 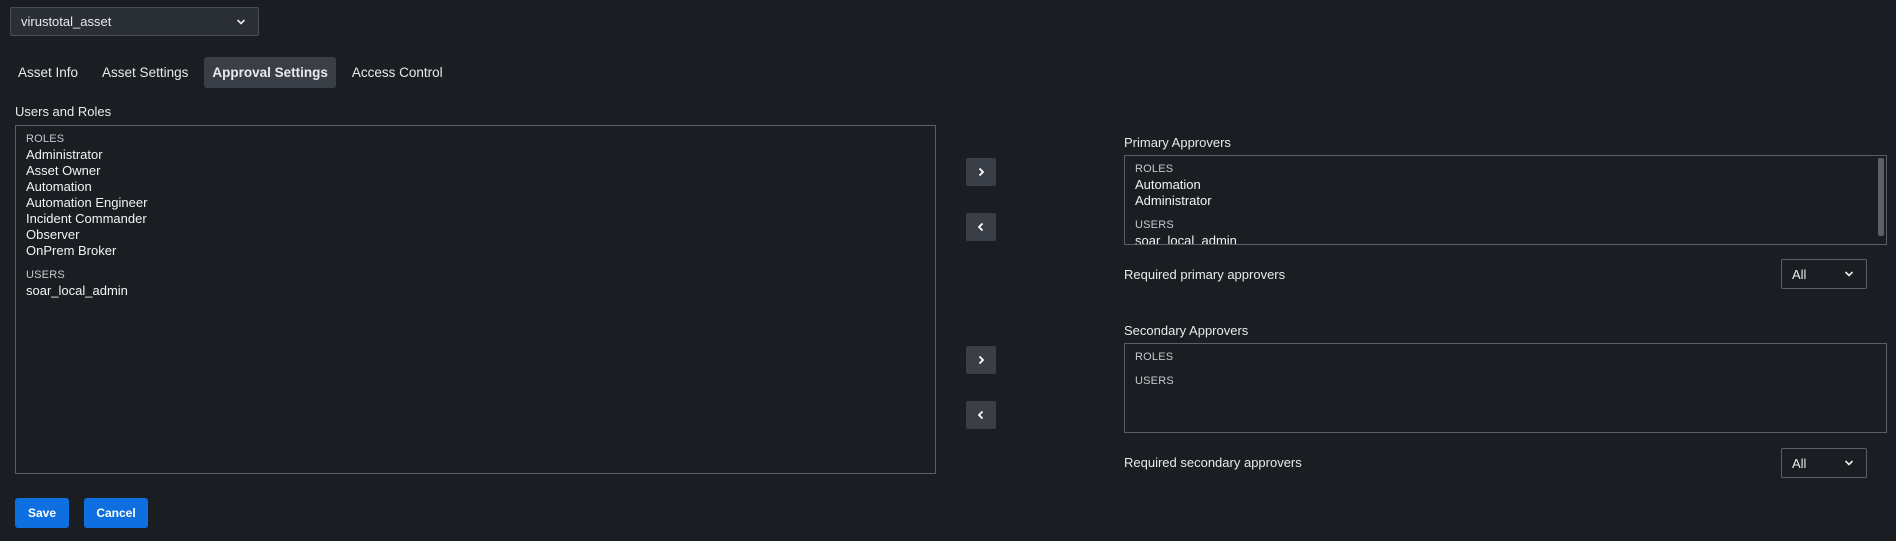 I want to click on add-secondary-button, so click(x=981, y=360).